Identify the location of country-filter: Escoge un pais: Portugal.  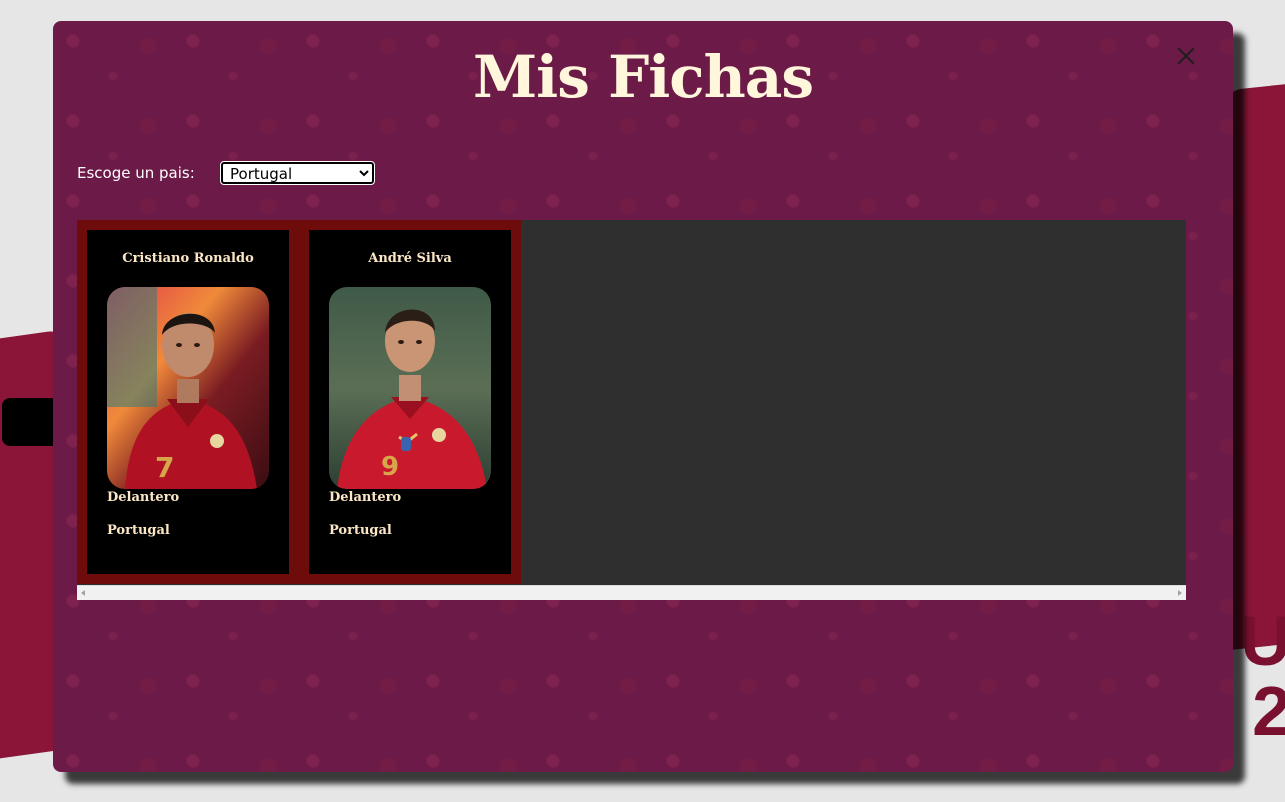
(226, 173).